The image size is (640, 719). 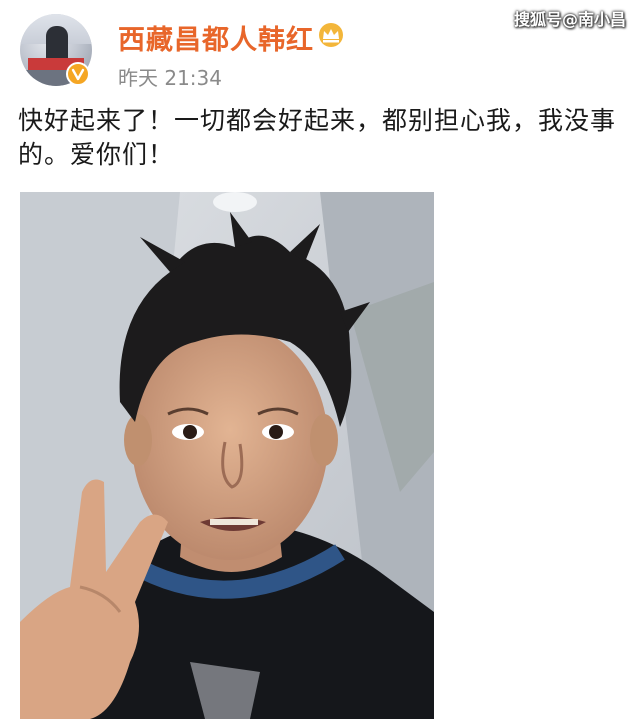 What do you see at coordinates (170, 78) in the screenshot?
I see `post-timestamp: 昨天 21:34` at bounding box center [170, 78].